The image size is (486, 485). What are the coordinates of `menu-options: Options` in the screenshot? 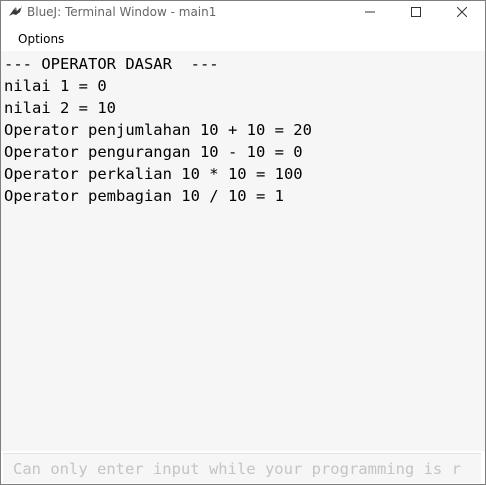 It's located at (41, 39).